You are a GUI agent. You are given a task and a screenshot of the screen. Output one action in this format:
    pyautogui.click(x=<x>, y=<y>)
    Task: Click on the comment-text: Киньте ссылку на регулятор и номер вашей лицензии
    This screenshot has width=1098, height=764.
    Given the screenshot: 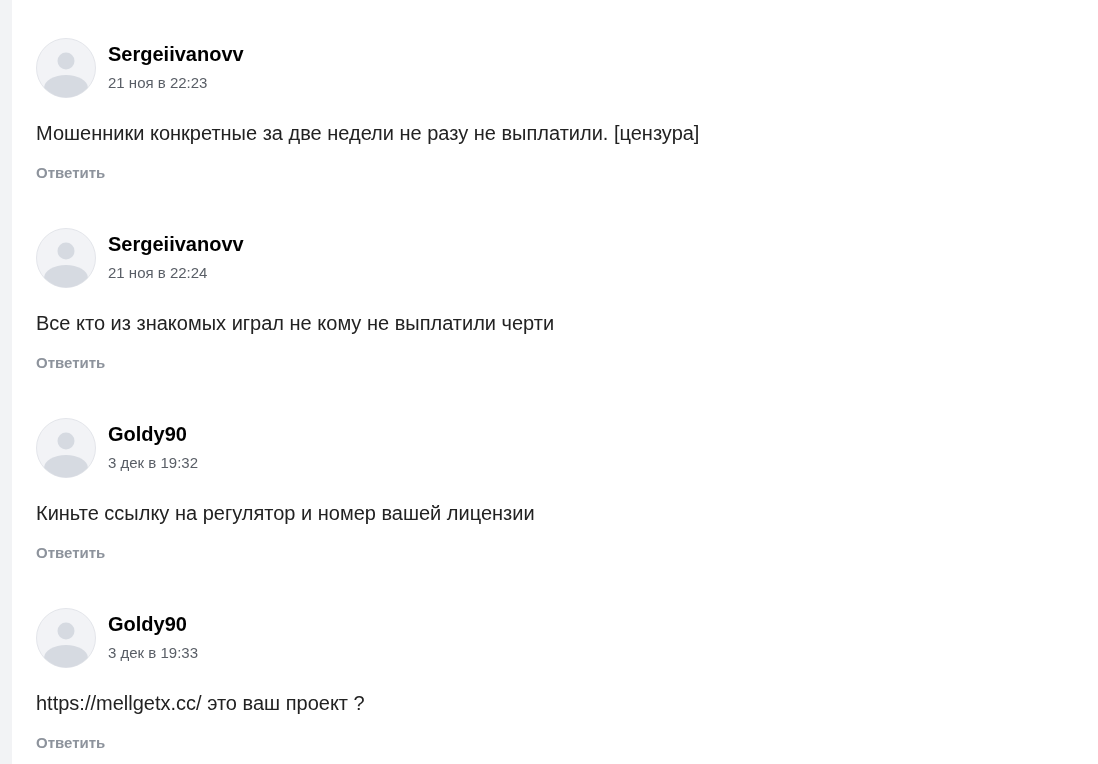 What is the action you would take?
    pyautogui.click(x=286, y=513)
    